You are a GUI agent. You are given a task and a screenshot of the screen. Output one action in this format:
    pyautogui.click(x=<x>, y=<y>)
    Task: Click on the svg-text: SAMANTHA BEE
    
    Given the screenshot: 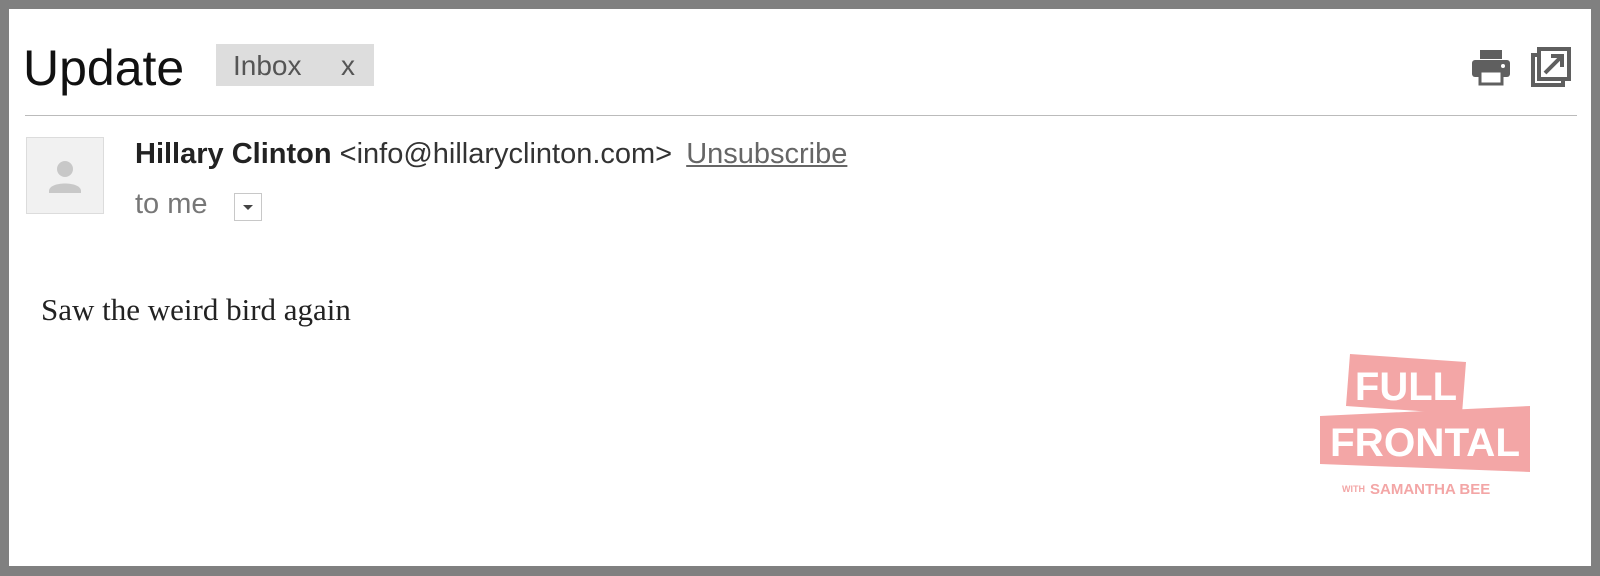 What is the action you would take?
    pyautogui.click(x=1430, y=489)
    